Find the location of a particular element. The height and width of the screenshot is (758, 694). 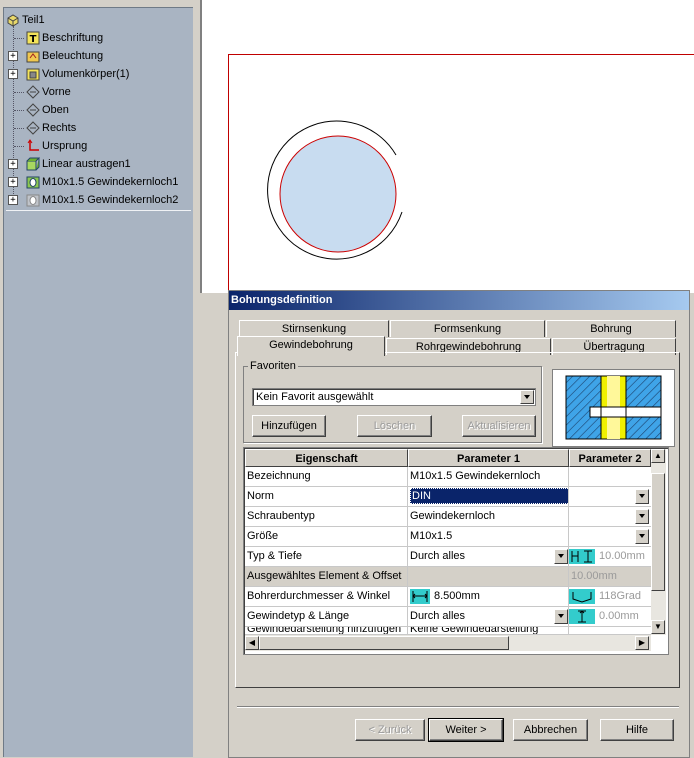

button-separator is located at coordinates (458, 707).